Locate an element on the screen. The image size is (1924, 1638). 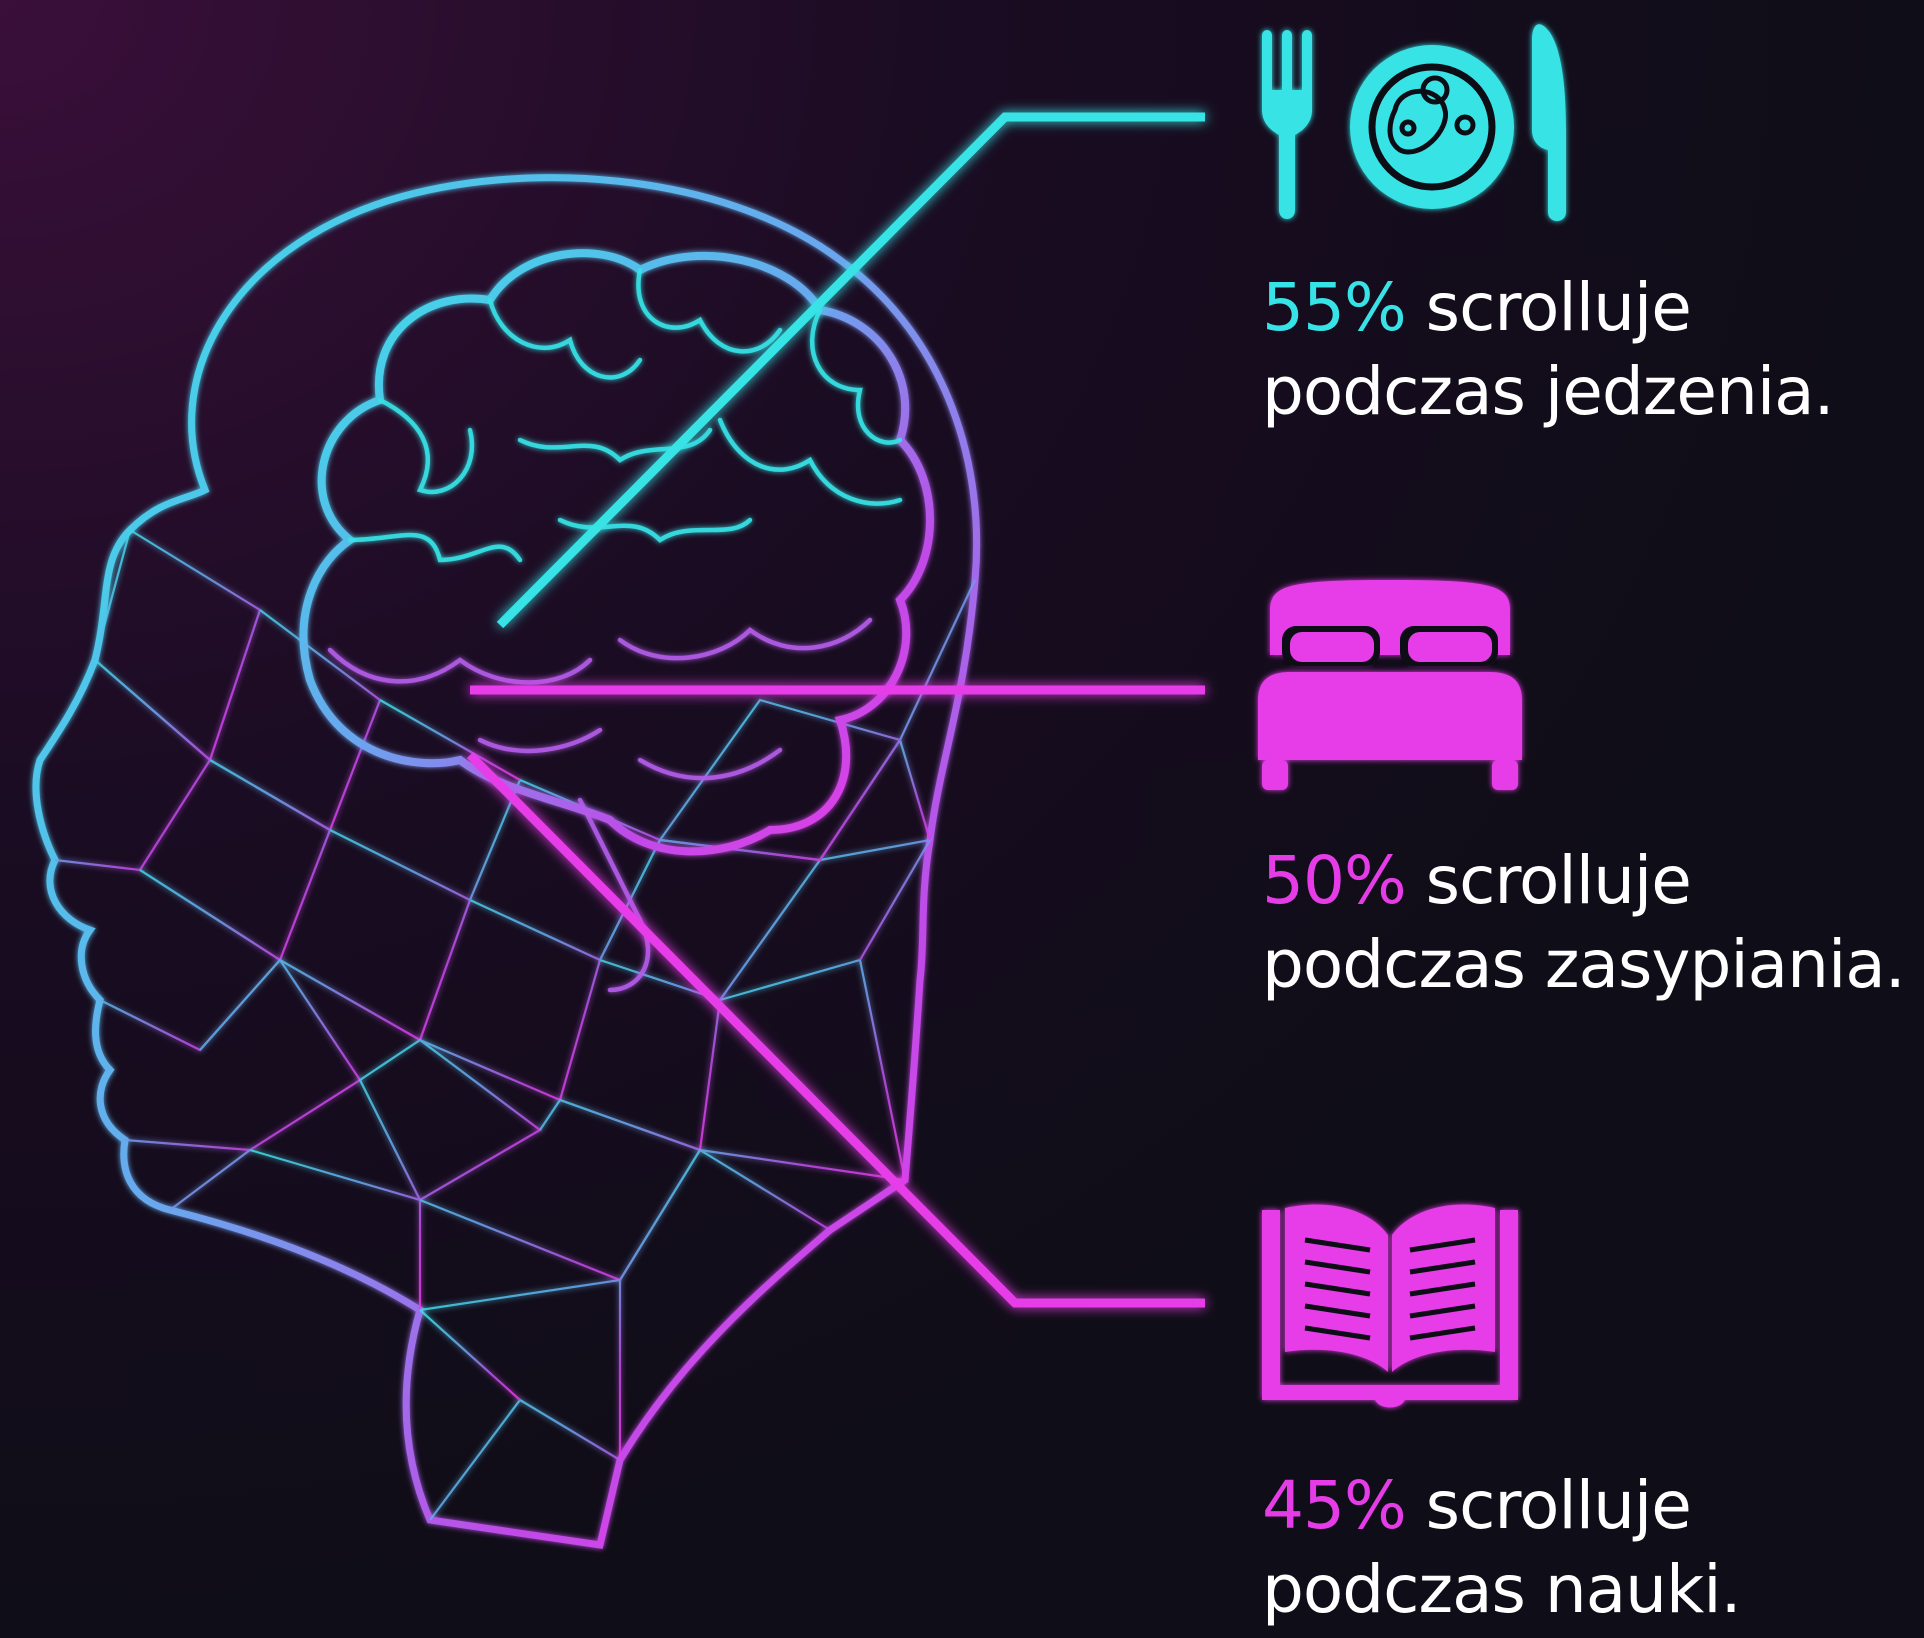
stat-studying-percent: 45% is located at coordinates (1334, 1505).